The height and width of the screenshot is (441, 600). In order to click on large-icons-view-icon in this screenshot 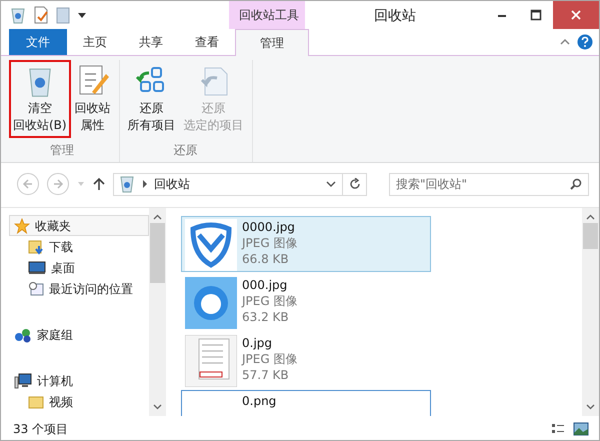, I will do `click(581, 429)`.